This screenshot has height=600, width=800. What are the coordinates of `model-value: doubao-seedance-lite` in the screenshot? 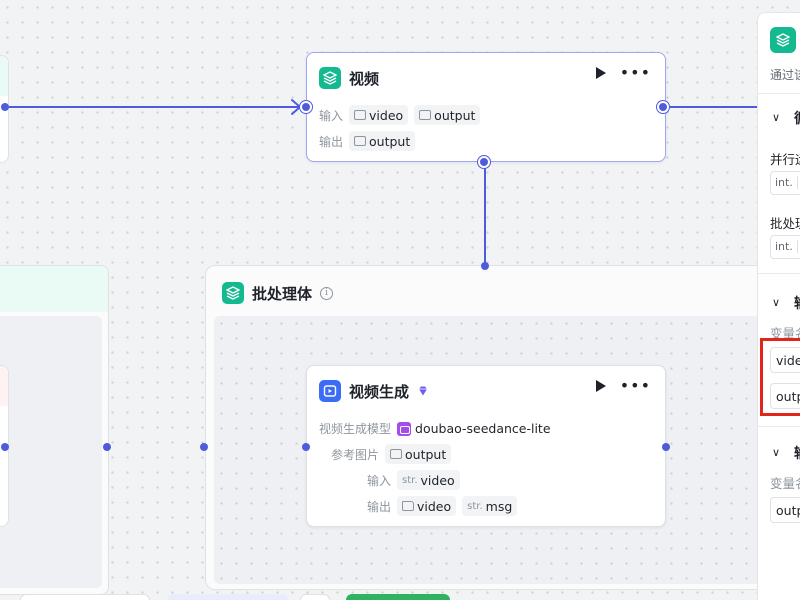 It's located at (474, 428).